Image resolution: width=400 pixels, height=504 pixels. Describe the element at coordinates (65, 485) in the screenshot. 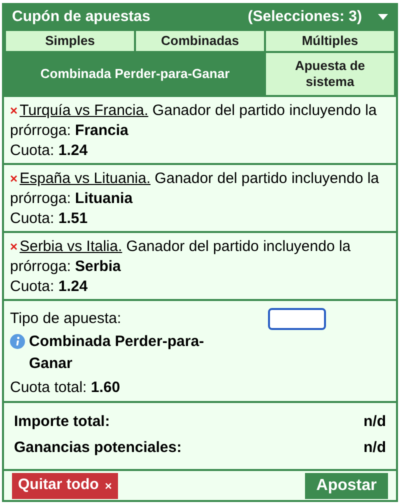

I see `remove-all-button: Quitar todo ×` at that location.